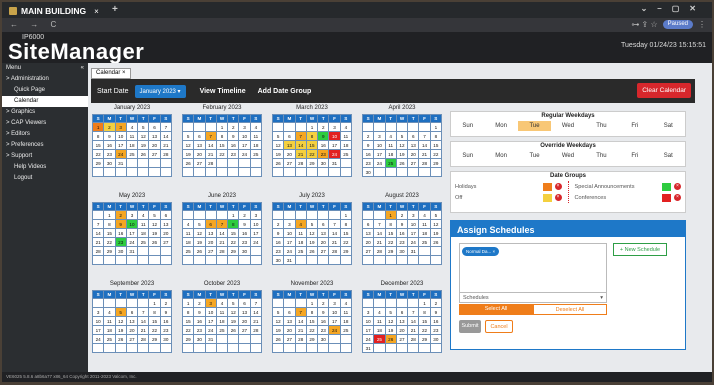  Describe the element at coordinates (233, 330) in the screenshot. I see `calendar-day: 26` at that location.